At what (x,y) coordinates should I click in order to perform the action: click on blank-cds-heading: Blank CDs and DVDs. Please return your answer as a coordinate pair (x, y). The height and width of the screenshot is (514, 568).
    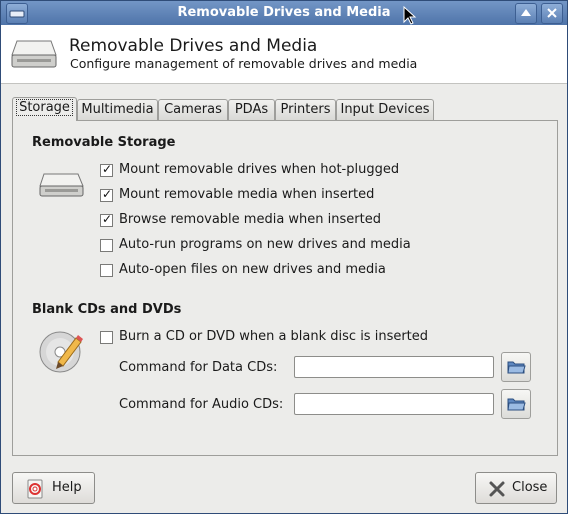
    Looking at the image, I should click on (107, 309).